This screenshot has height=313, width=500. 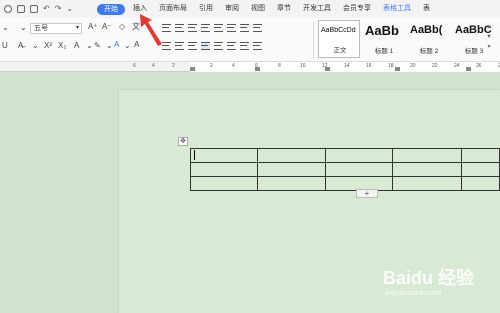 I want to click on borders-icon, so click(x=257, y=46).